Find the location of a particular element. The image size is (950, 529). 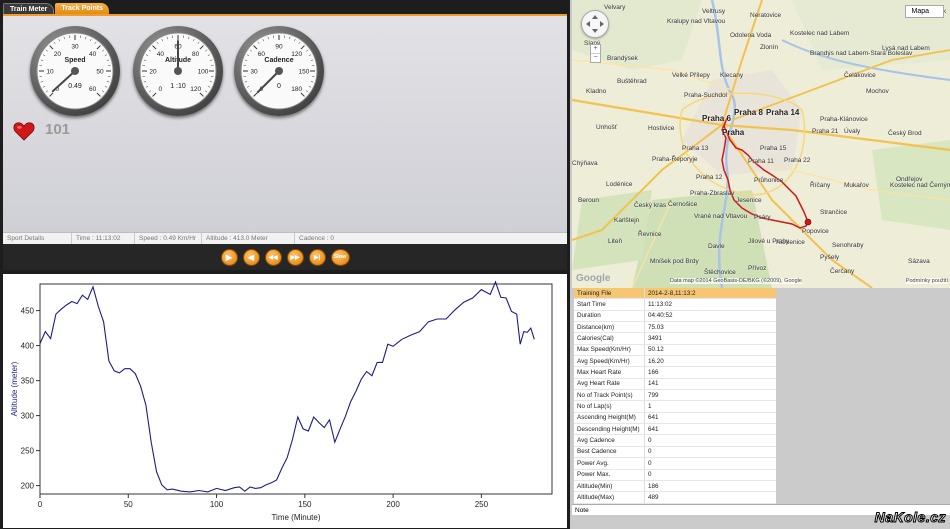

fast-forward-button: ▶▶ is located at coordinates (295, 257).